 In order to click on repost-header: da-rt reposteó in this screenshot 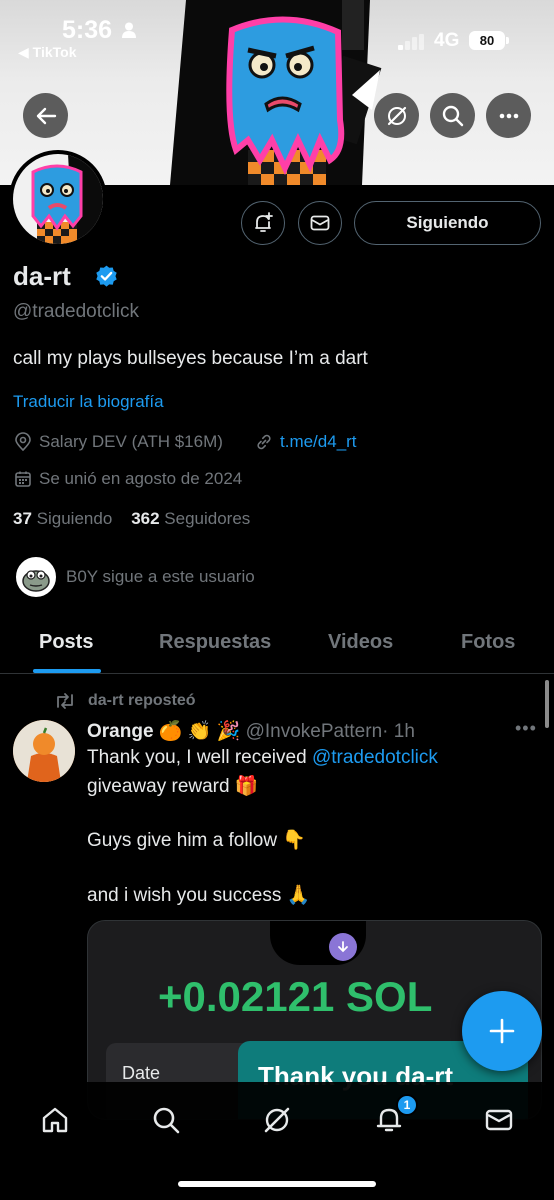, I will do `click(125, 701)`.